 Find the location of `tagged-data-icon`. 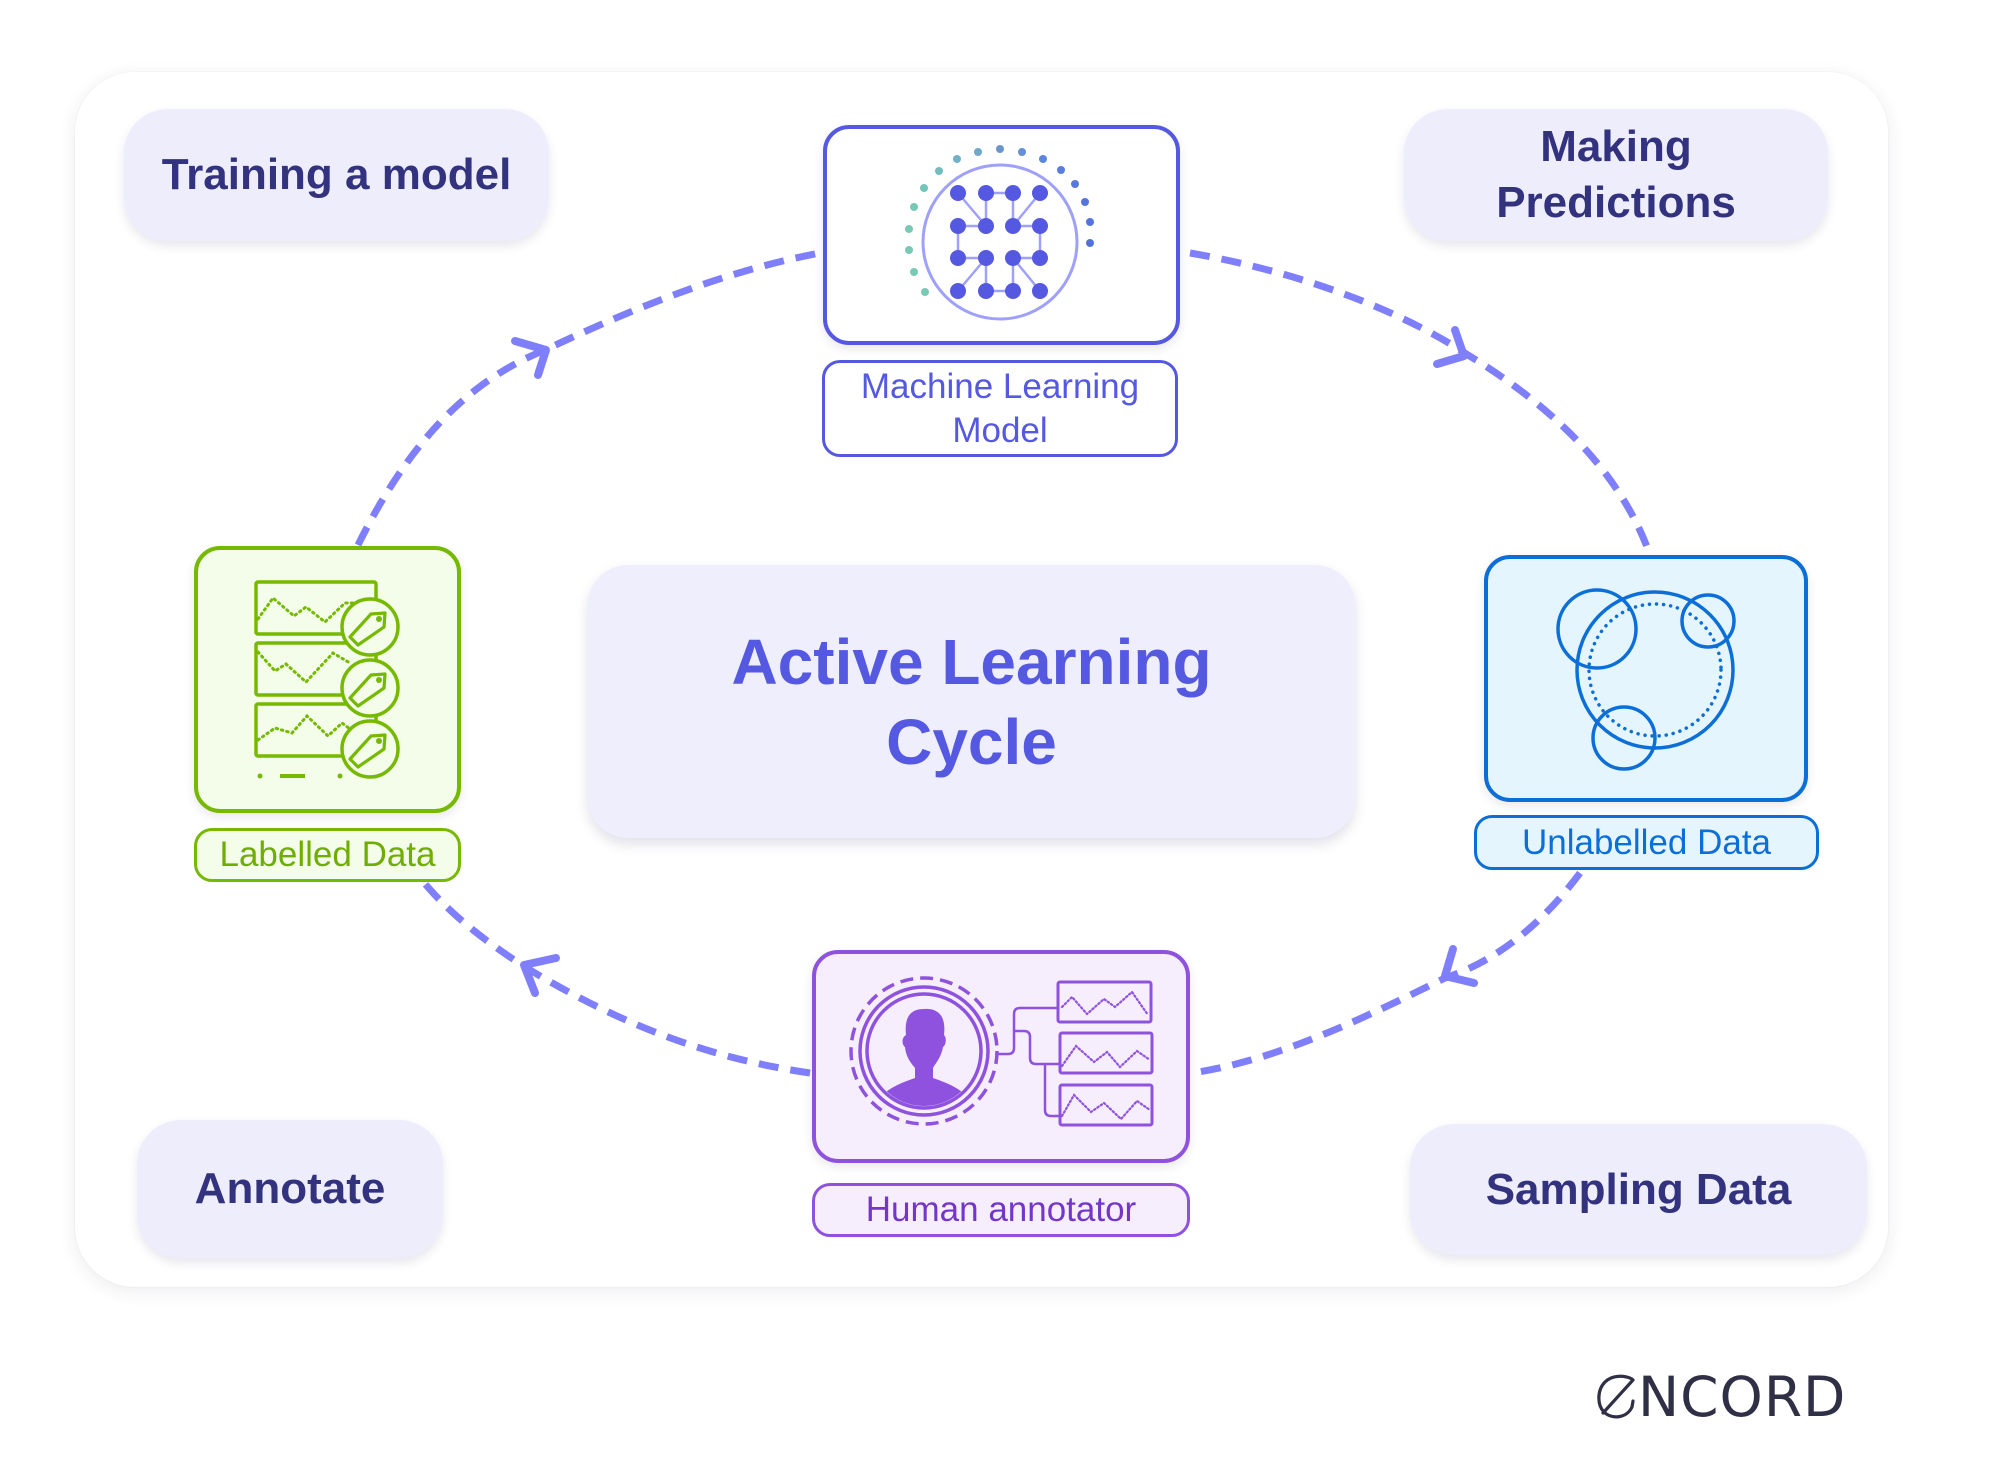

tagged-data-icon is located at coordinates (327, 679).